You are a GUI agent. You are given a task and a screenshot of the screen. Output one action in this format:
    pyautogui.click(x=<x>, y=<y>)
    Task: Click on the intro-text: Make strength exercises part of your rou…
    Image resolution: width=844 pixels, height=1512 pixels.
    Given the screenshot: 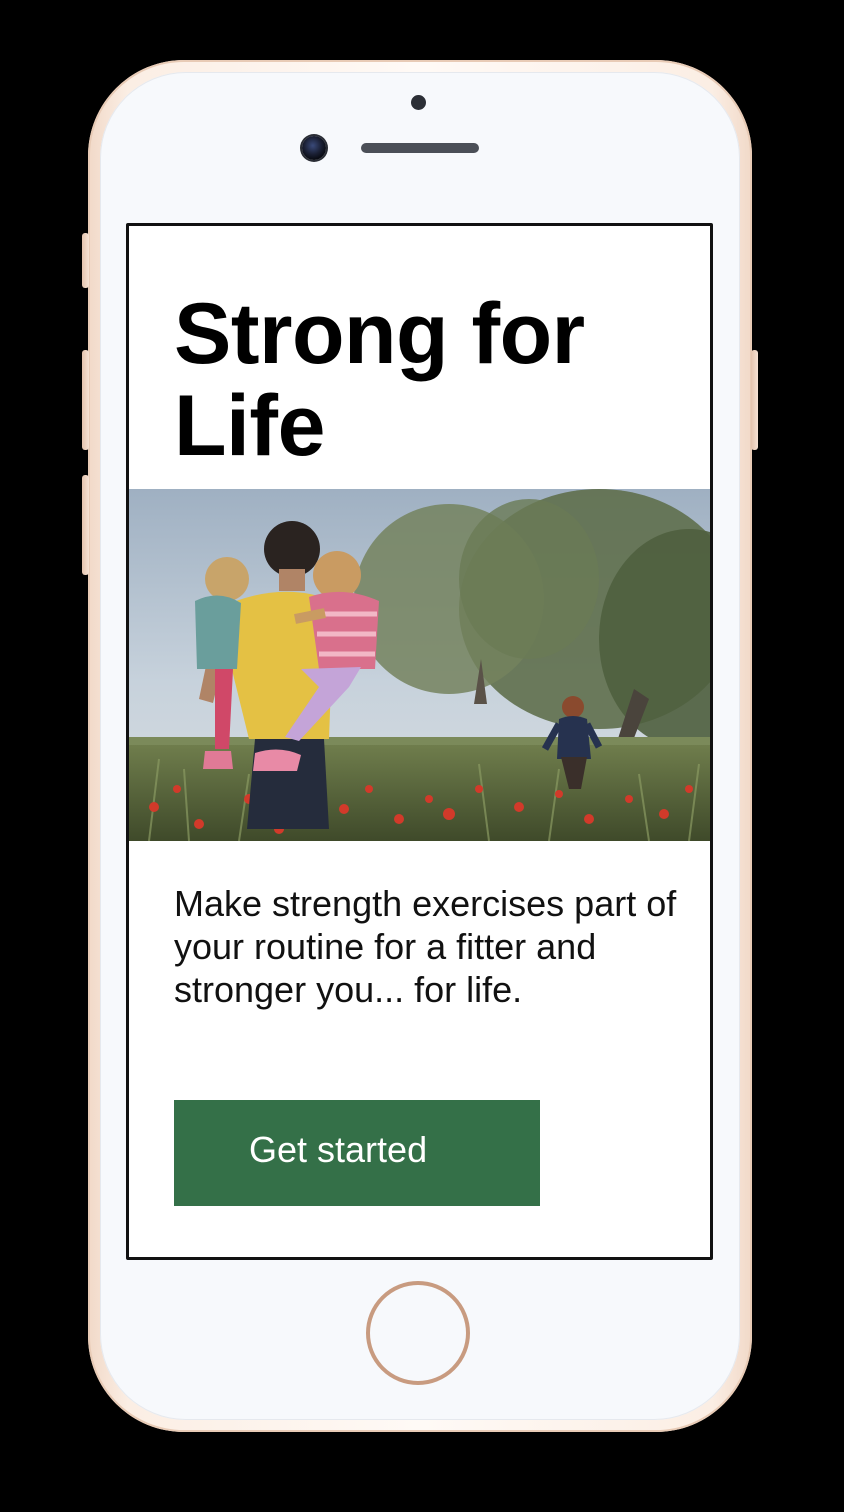 What is the action you would take?
    pyautogui.click(x=425, y=946)
    